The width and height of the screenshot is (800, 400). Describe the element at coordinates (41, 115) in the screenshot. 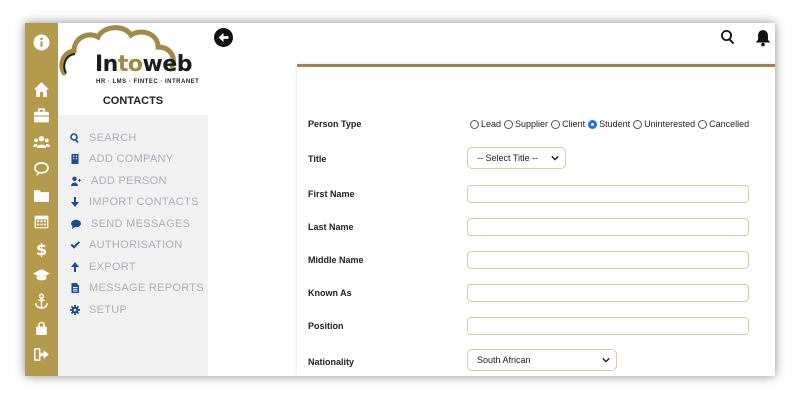

I see `briefcase-icon` at that location.